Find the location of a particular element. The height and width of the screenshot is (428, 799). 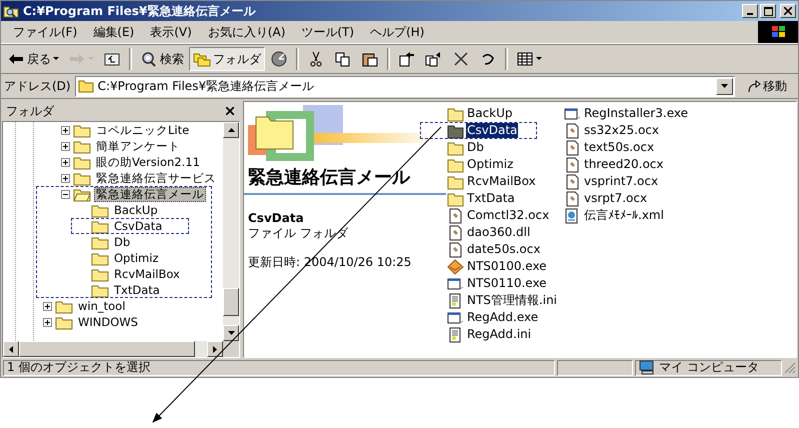

tree-item: 緊急連絡伝言メール is located at coordinates (150, 194).